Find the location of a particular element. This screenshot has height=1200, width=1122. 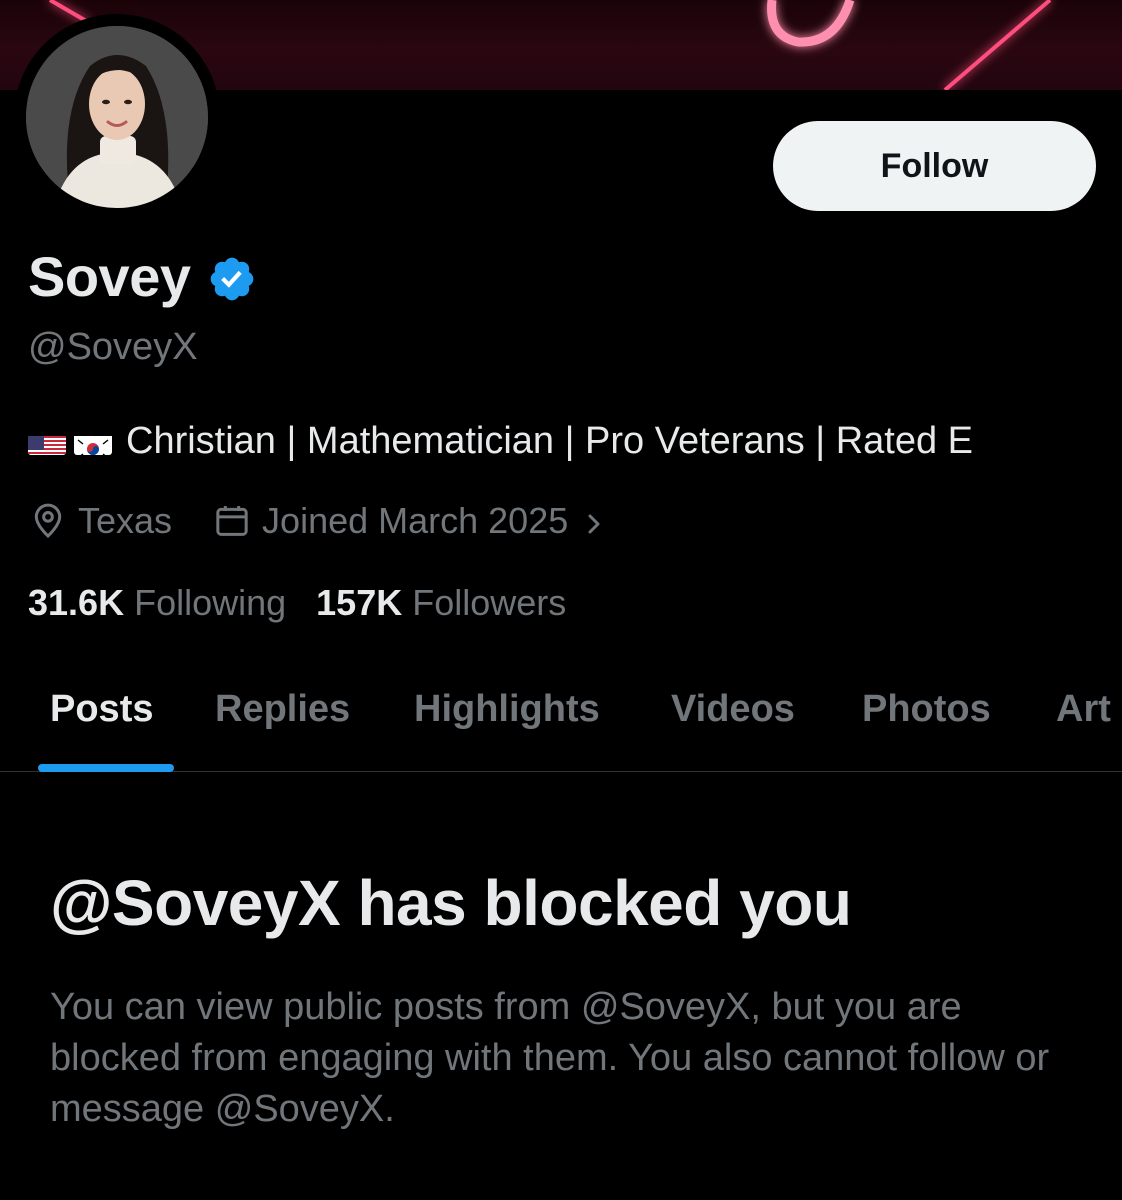

south-korea-flag-icon is located at coordinates (93, 442).